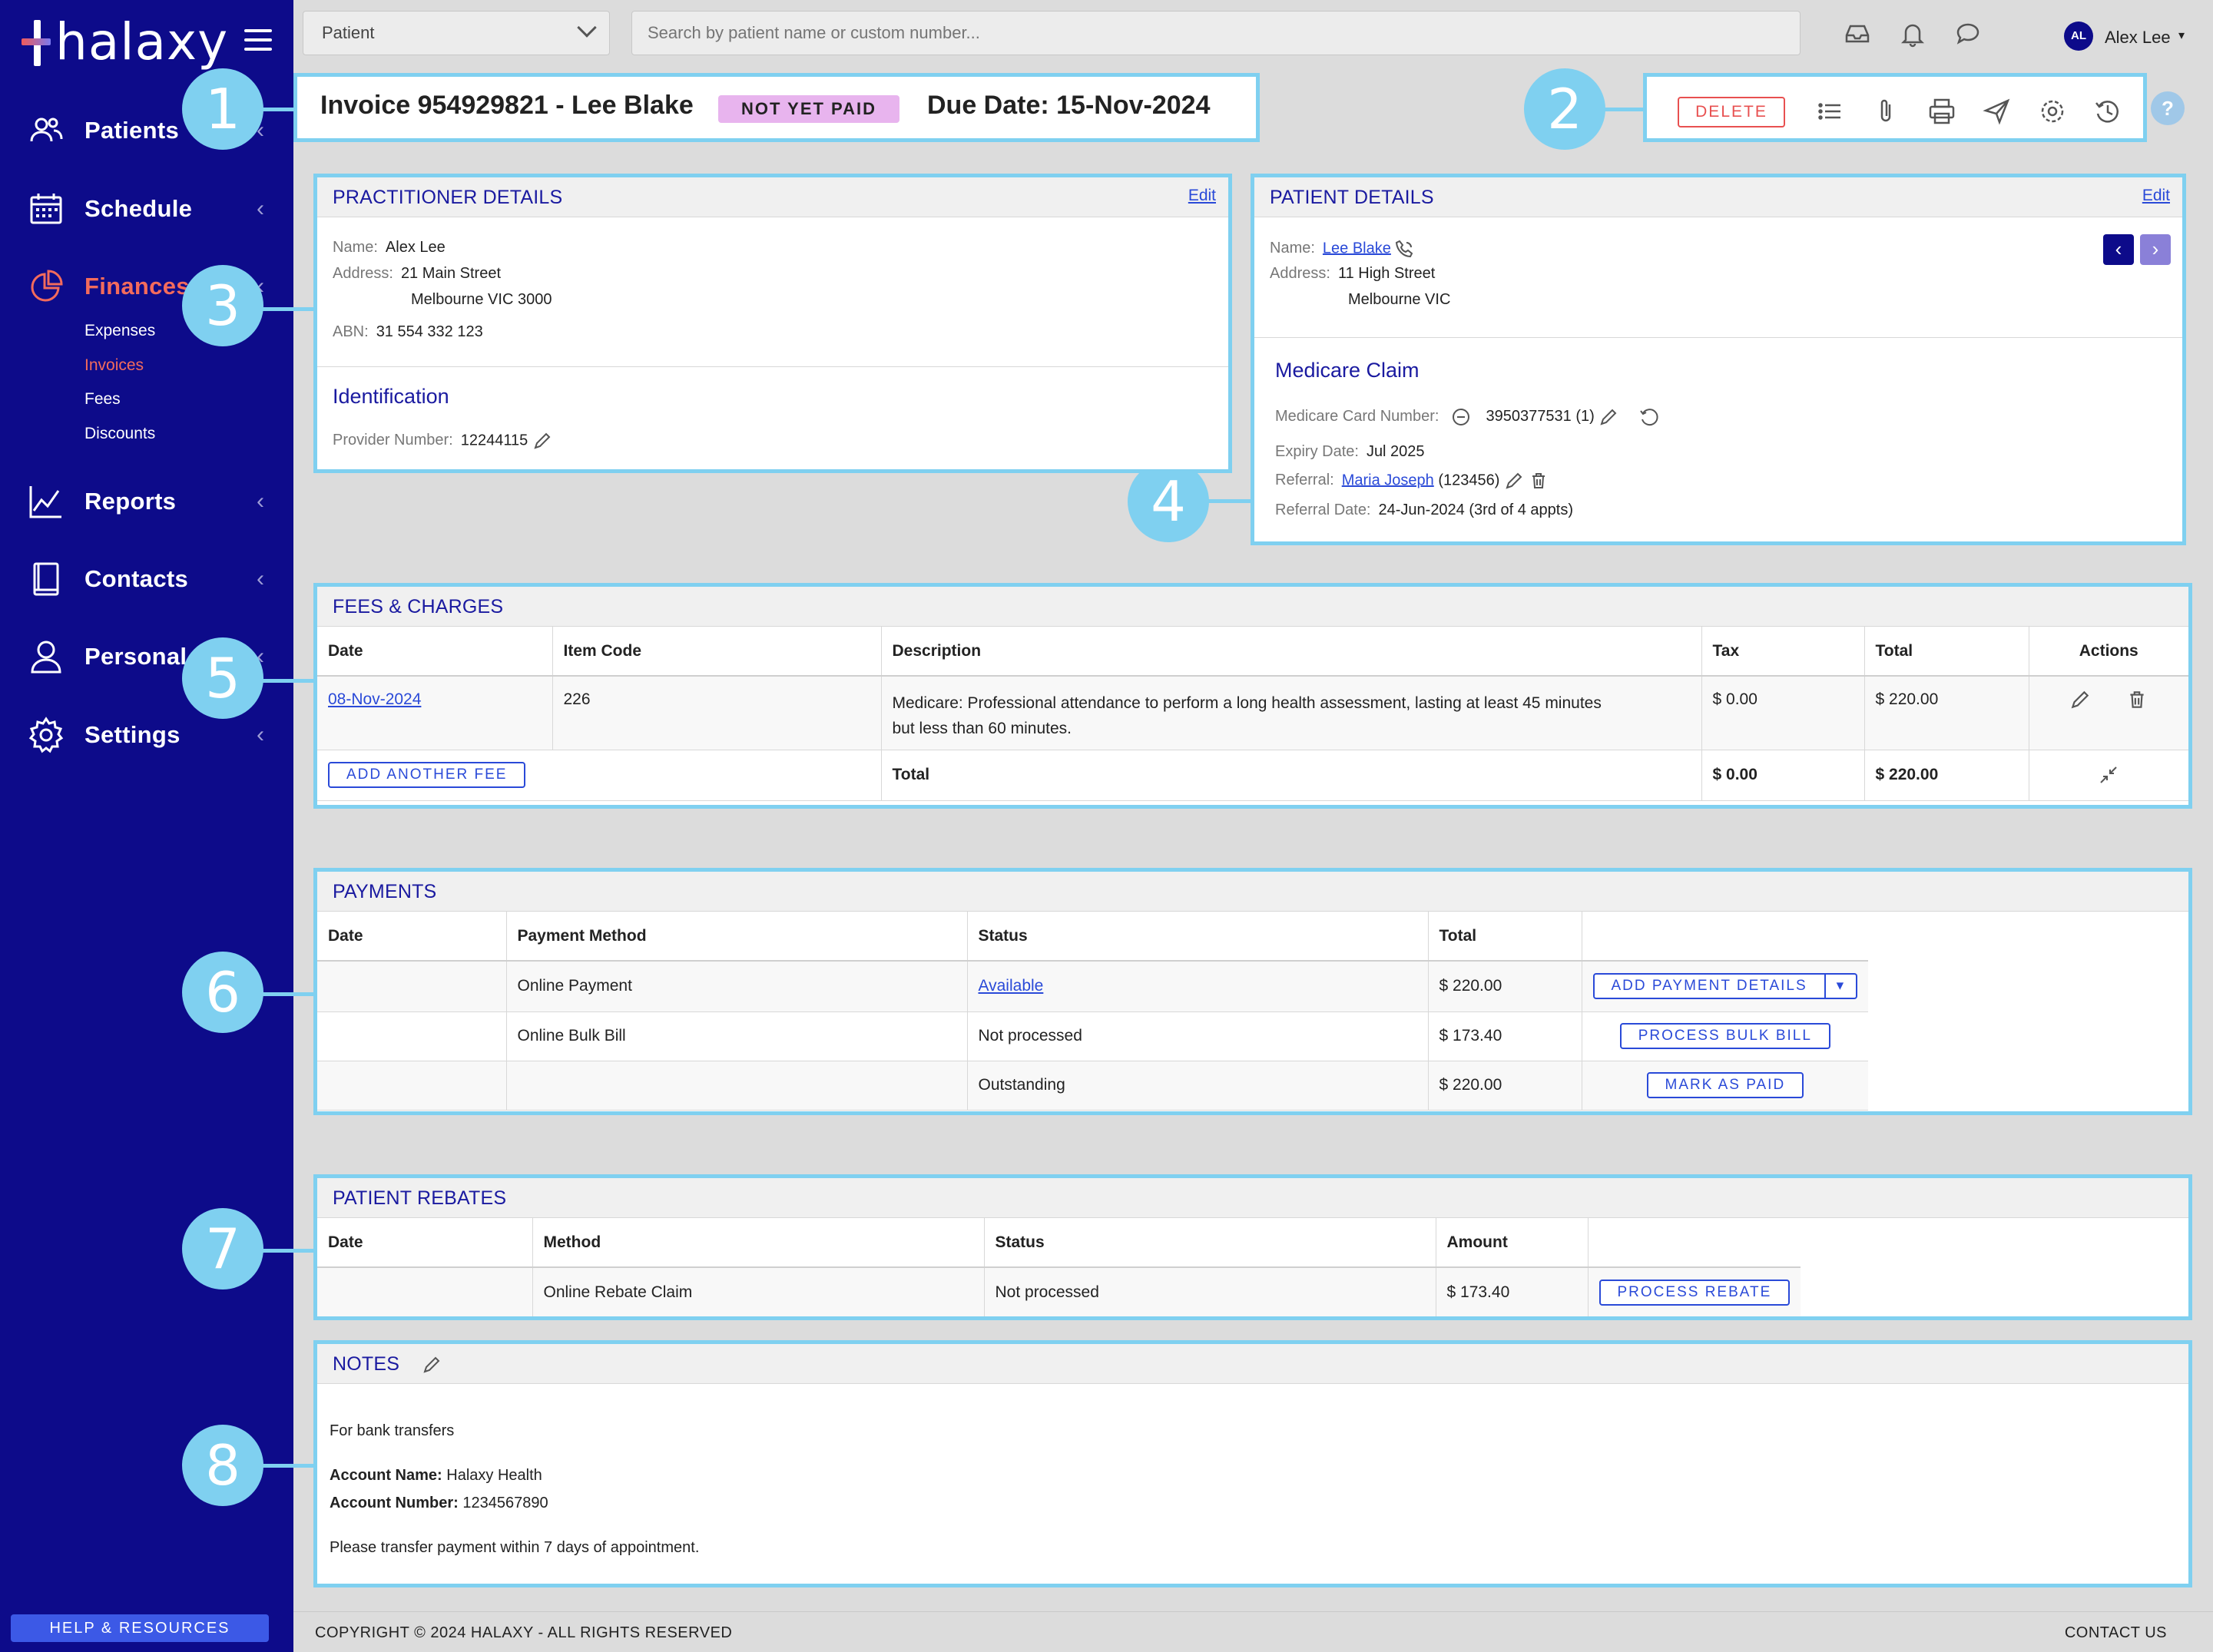  I want to click on table-header-row: Date Payment Method Status Total, so click(1093, 937).